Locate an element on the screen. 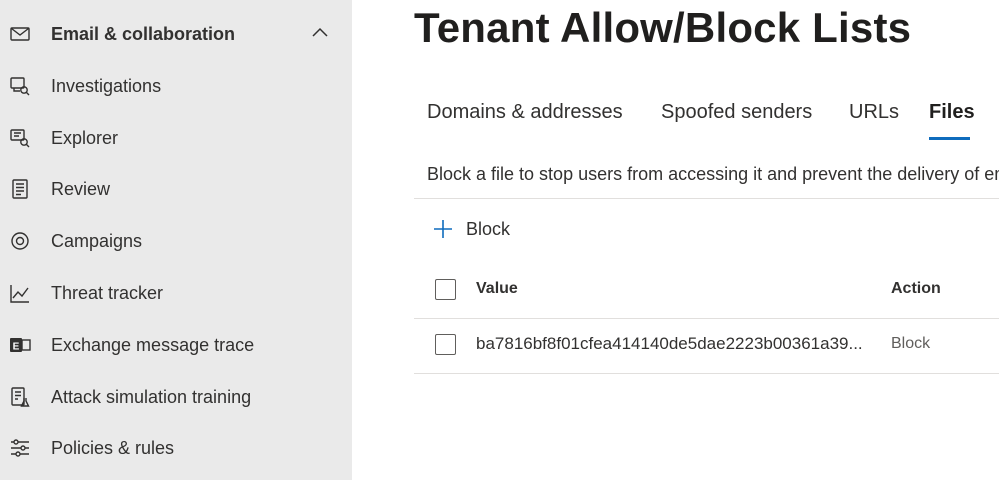 This screenshot has height=480, width=999. tab-urls: URLs is located at coordinates (874, 112).